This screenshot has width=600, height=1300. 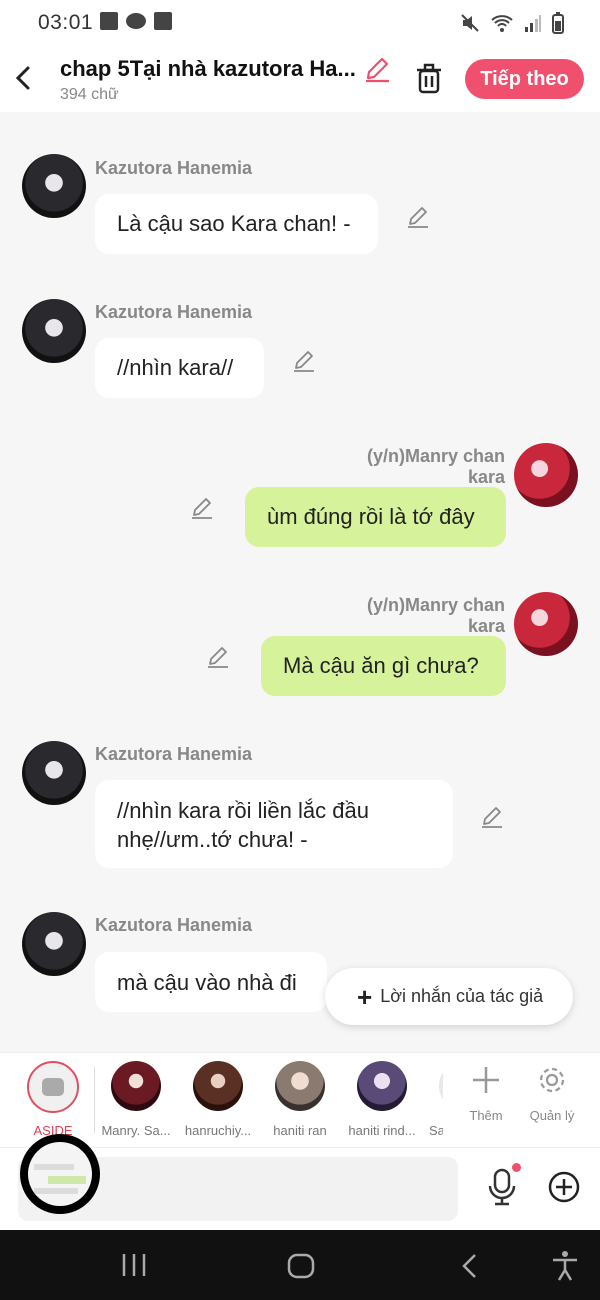 What do you see at coordinates (558, 23) in the screenshot?
I see `battery-icon` at bounding box center [558, 23].